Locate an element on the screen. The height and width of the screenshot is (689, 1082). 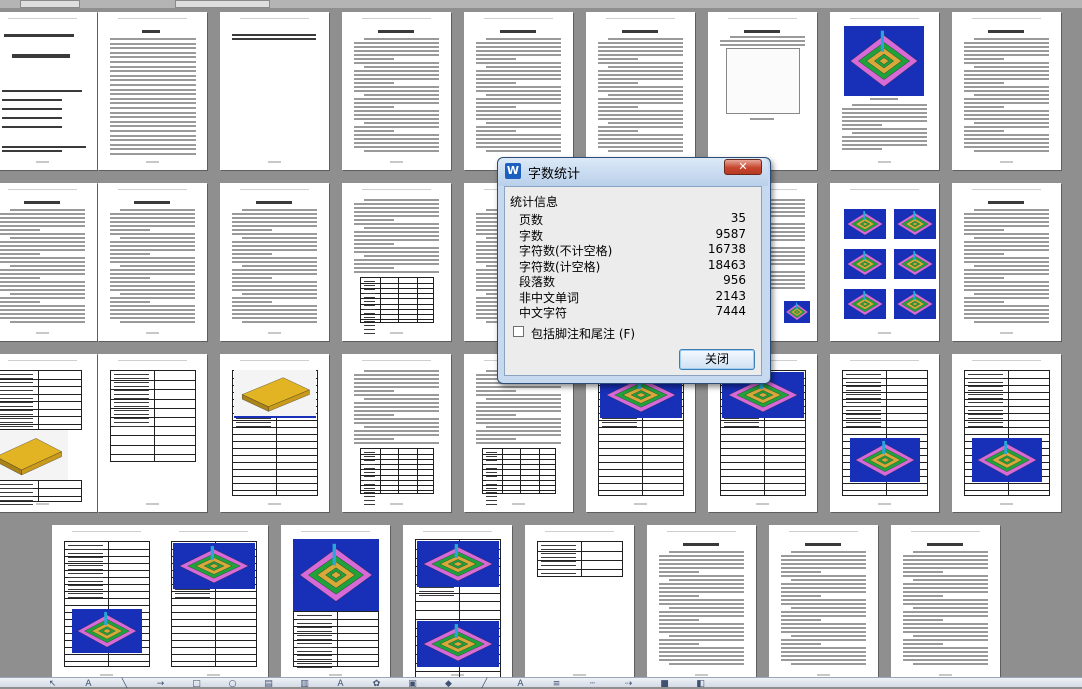
dialog-titlebar: W 字数统计 ✕ is located at coordinates (633, 172).